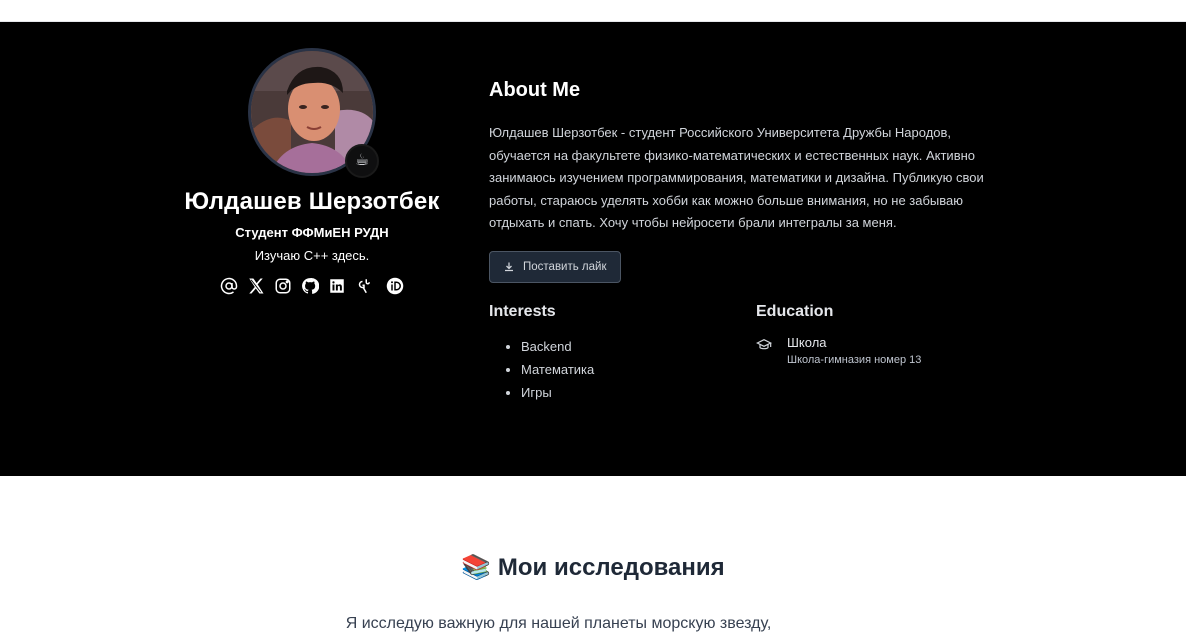 Image resolution: width=1186 pixels, height=642 pixels. I want to click on coffee-emoji-badge: ☕, so click(362, 161).